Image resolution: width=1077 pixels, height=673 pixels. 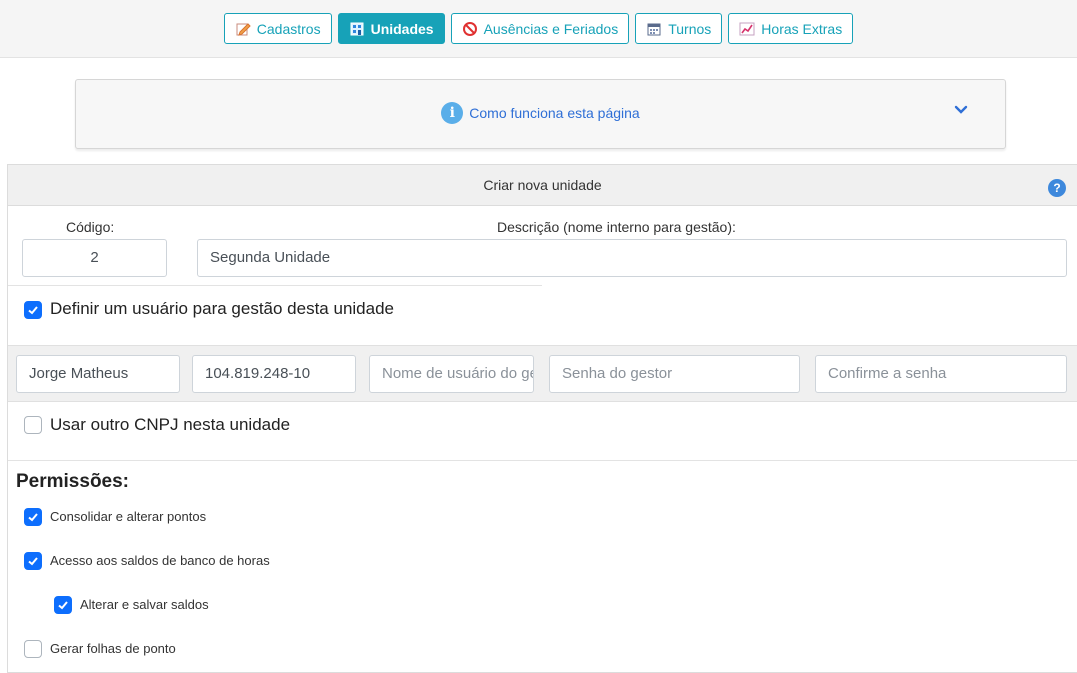 What do you see at coordinates (1057, 188) in the screenshot?
I see `question-icon: ?` at bounding box center [1057, 188].